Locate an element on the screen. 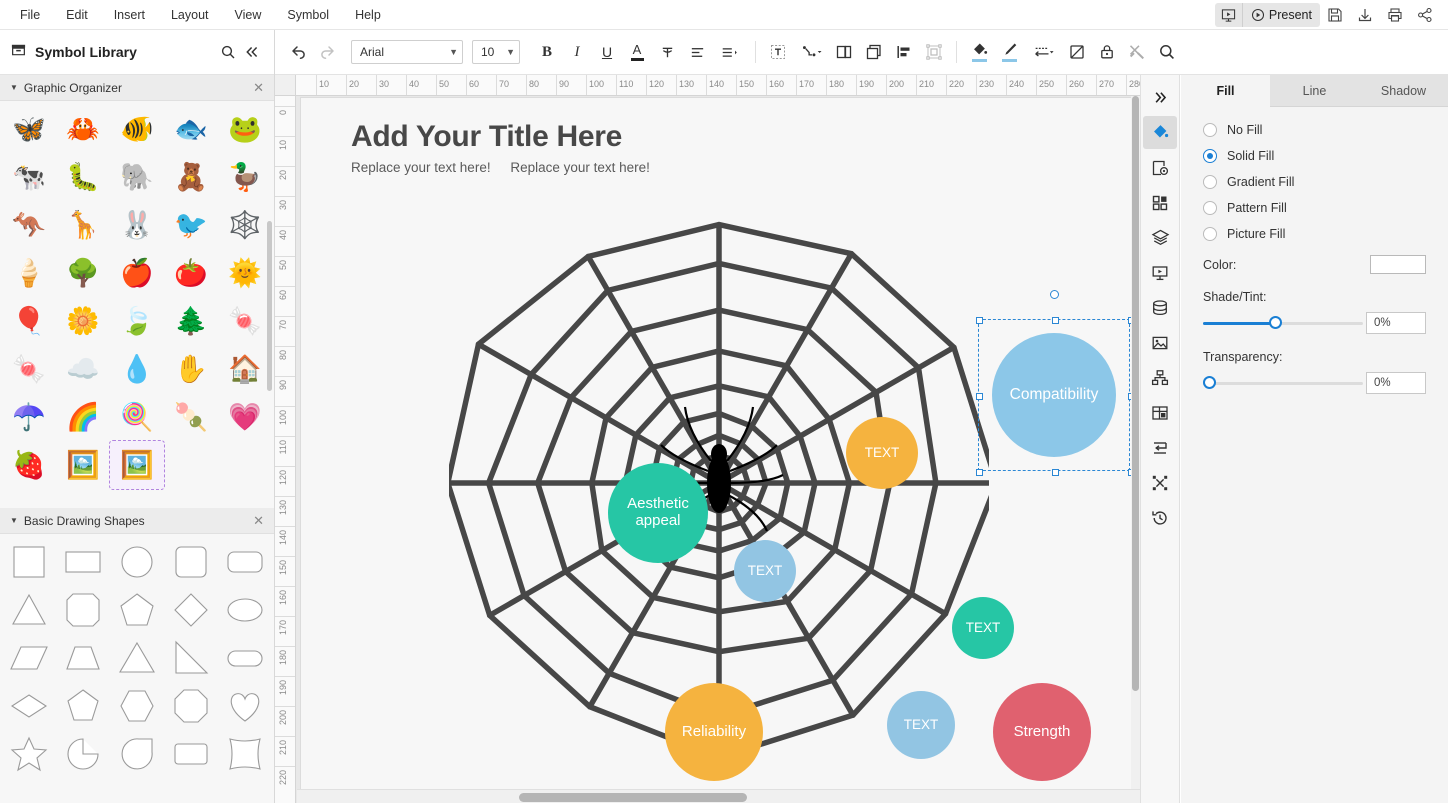 Image resolution: width=1448 pixels, height=803 pixels. underline-button: U is located at coordinates (607, 52).